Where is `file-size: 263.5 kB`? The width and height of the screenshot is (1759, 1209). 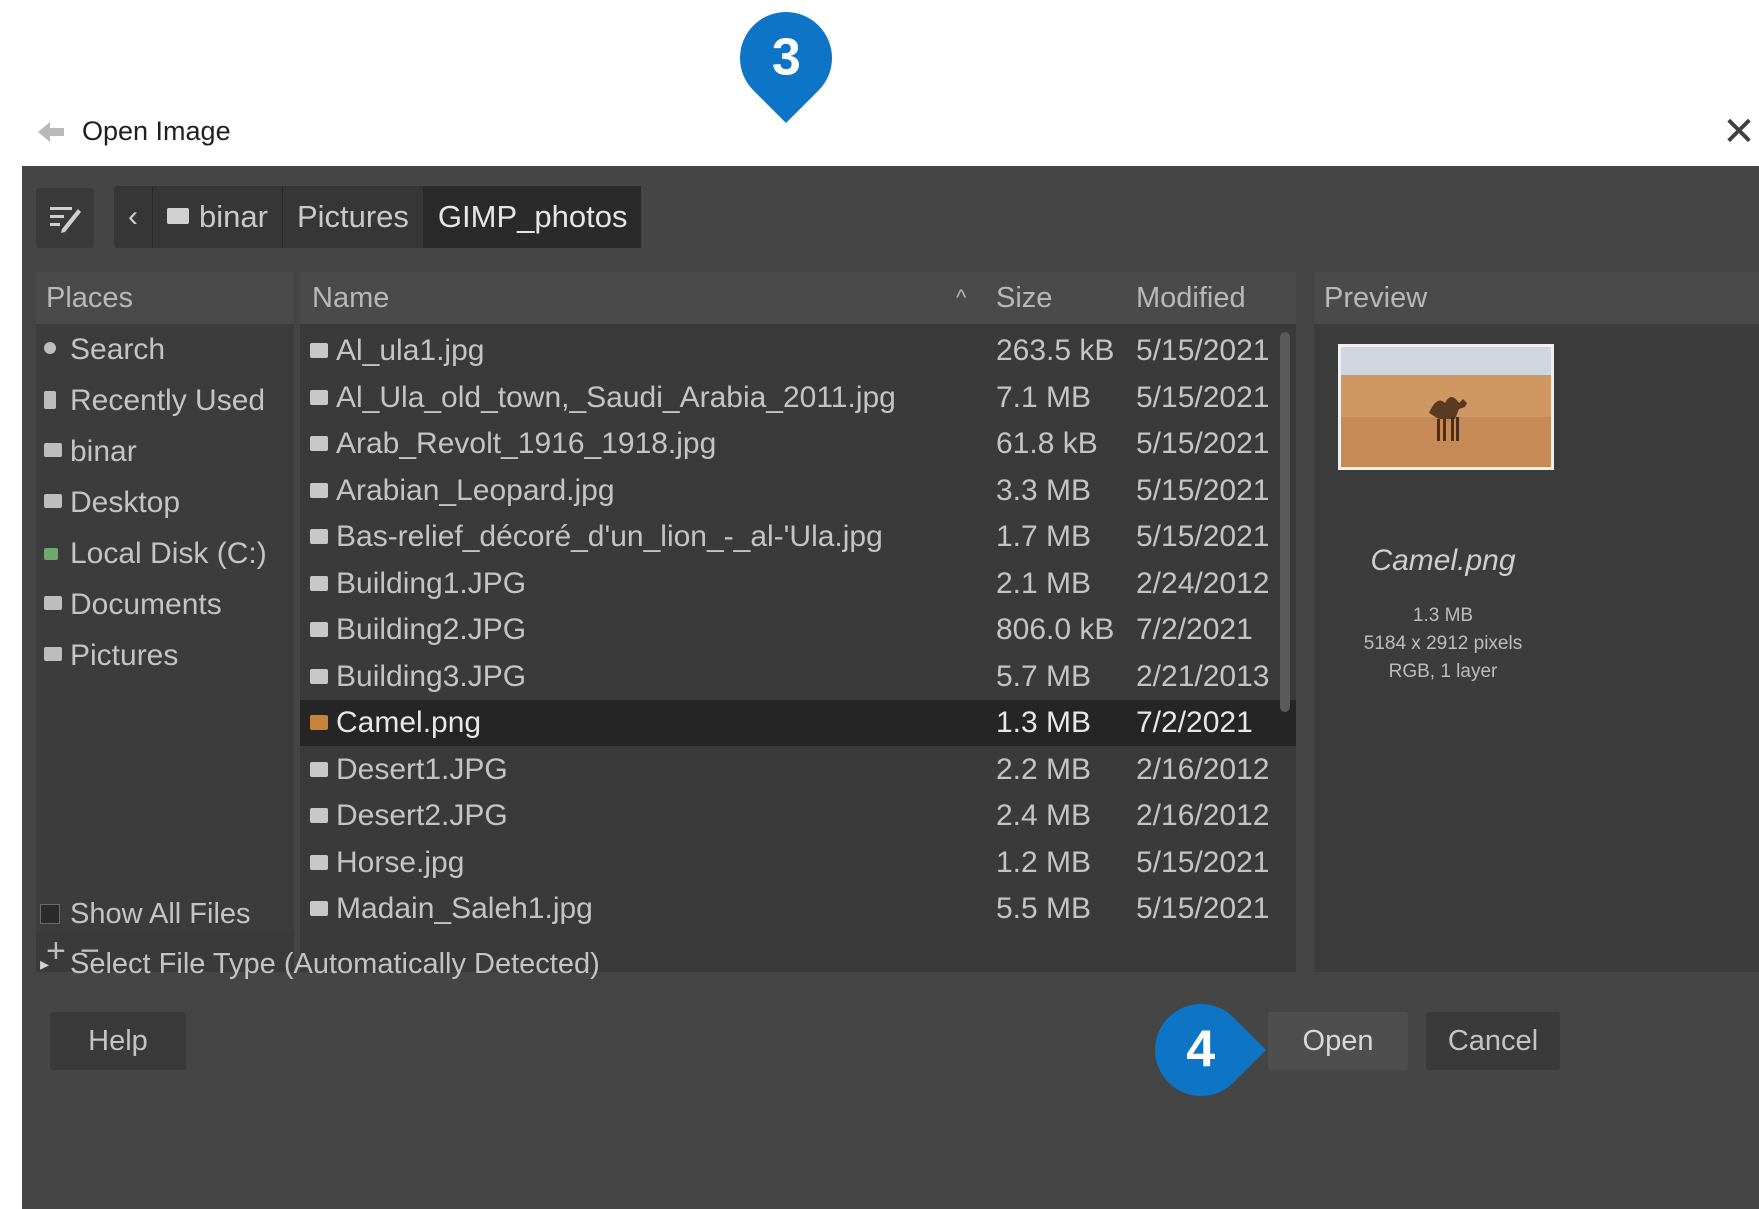 file-size: 263.5 kB is located at coordinates (1055, 350).